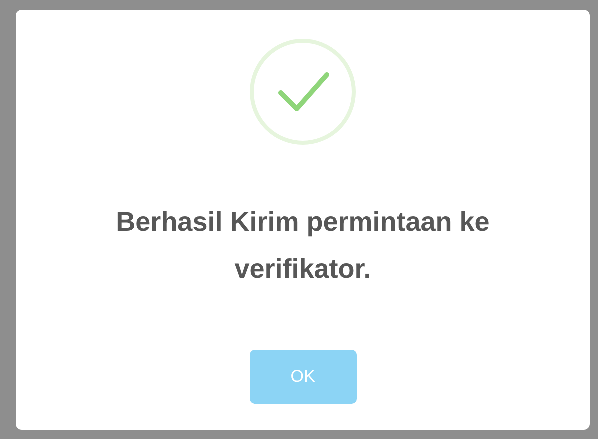  What do you see at coordinates (303, 377) in the screenshot?
I see `ok-button: OK` at bounding box center [303, 377].